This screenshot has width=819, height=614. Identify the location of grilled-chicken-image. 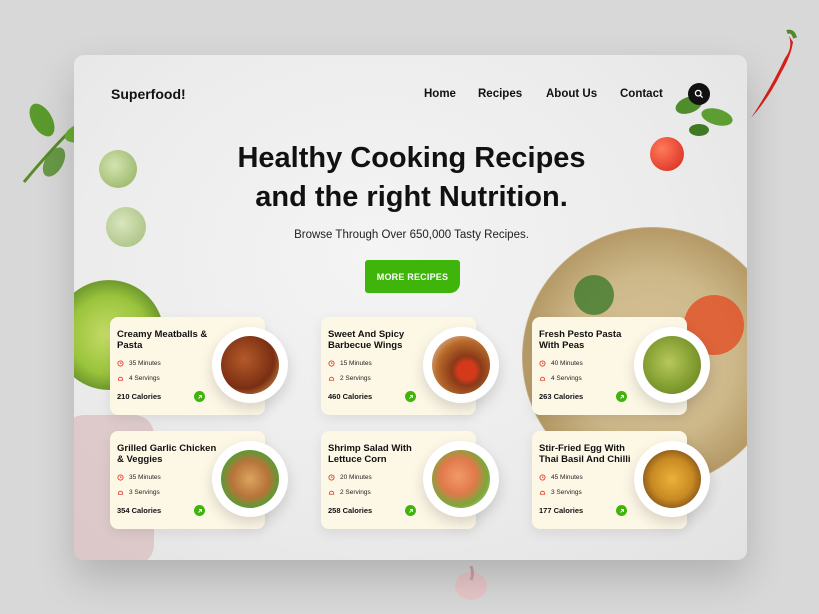
(250, 479).